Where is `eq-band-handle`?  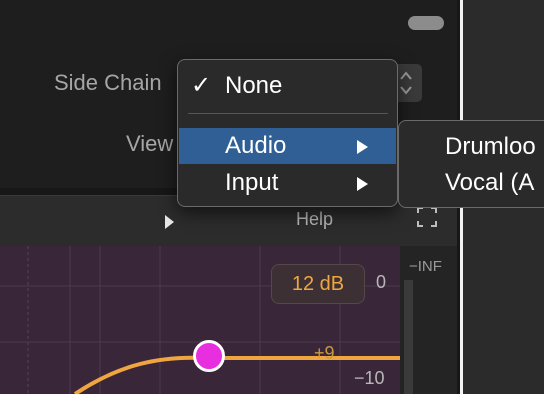 eq-band-handle is located at coordinates (209, 356).